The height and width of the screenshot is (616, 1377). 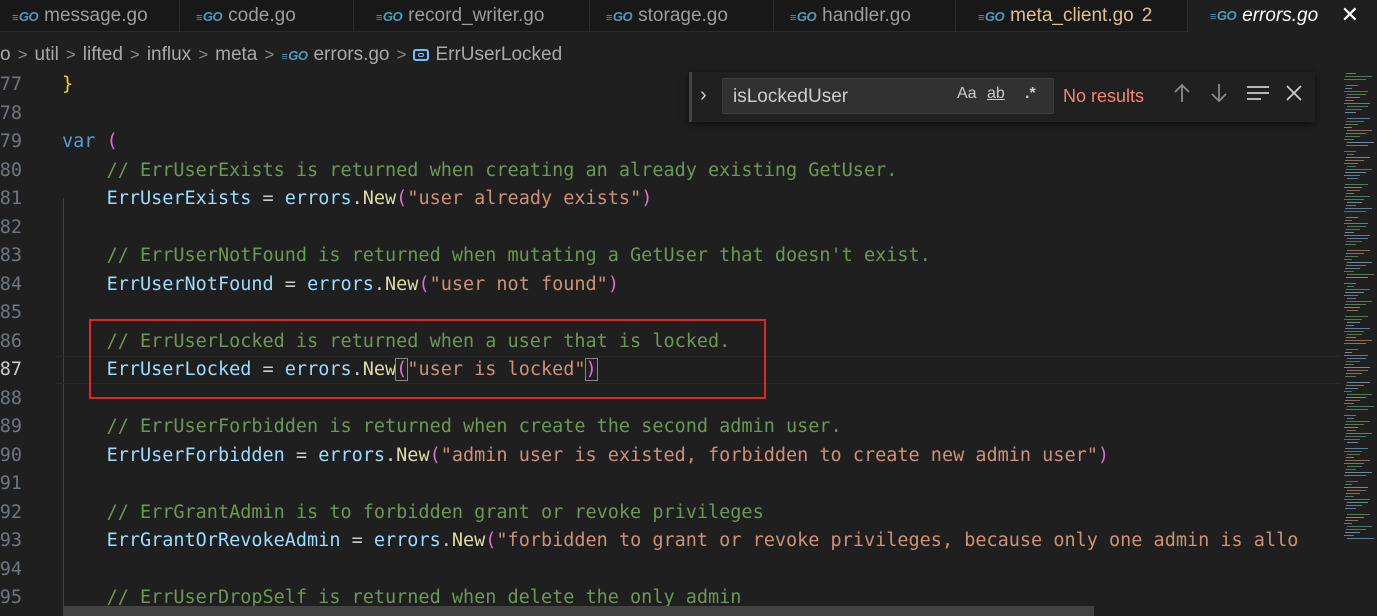 I want to click on line-number: 90, so click(x=11, y=455).